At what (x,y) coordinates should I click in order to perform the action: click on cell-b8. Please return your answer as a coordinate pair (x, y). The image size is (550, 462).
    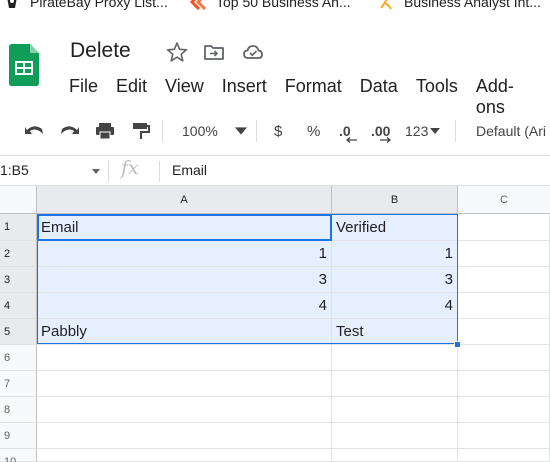
    Looking at the image, I should click on (395, 410).